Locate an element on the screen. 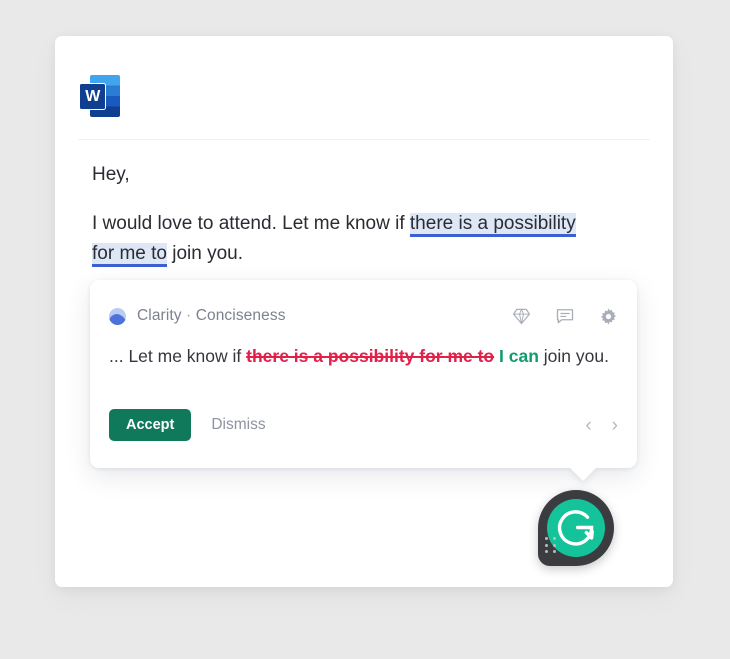 The height and width of the screenshot is (659, 730). suggestion-navigation: ‹ › is located at coordinates (601, 425).